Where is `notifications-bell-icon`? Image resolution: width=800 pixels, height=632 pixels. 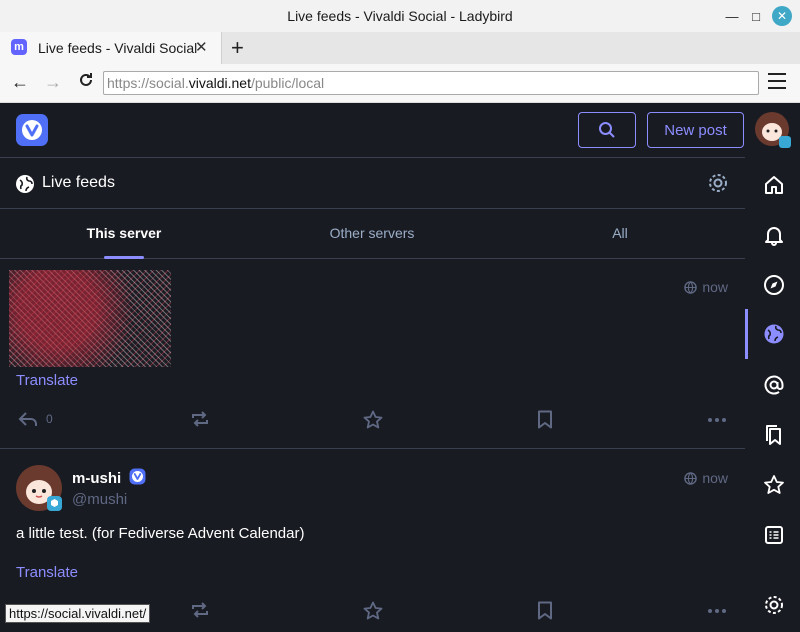
notifications-bell-icon is located at coordinates (774, 235).